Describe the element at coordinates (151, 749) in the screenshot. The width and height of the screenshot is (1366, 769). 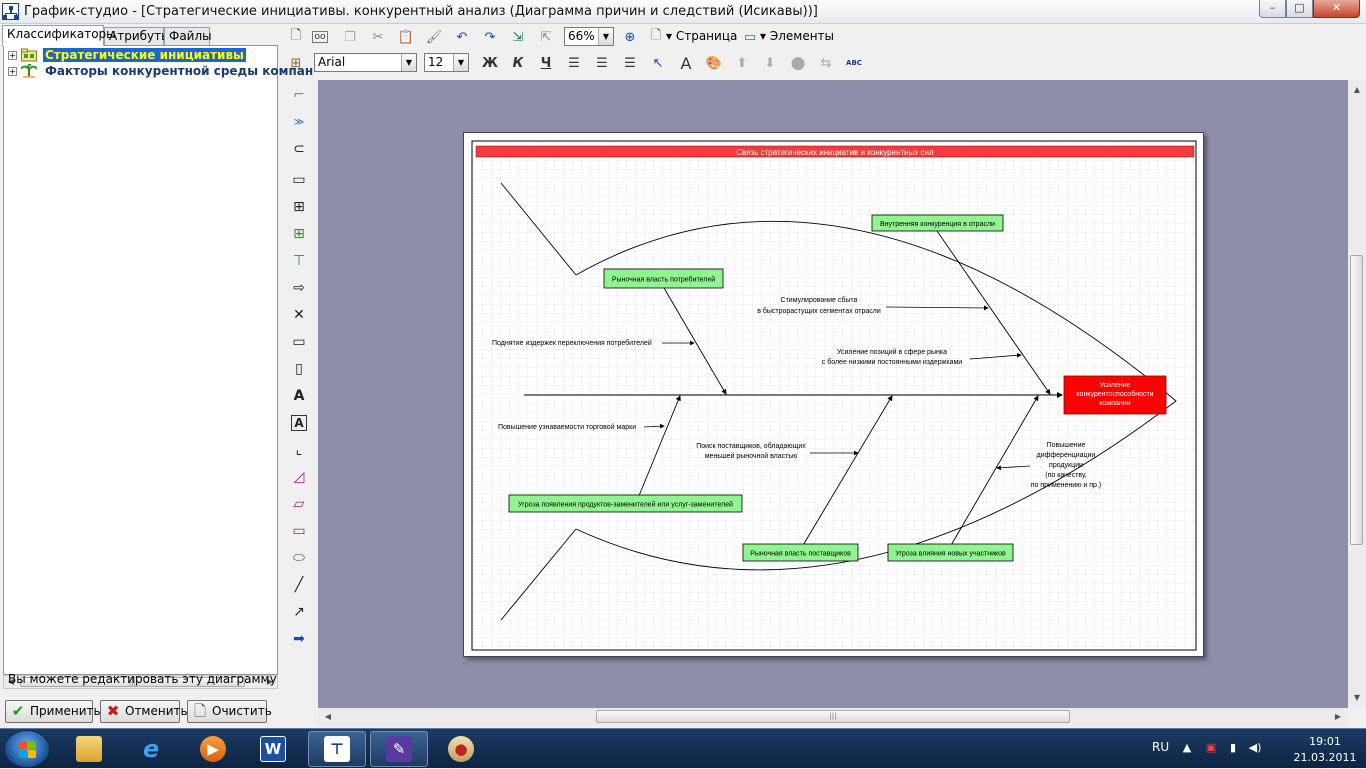
I see `taskbar-ie: e` at that location.